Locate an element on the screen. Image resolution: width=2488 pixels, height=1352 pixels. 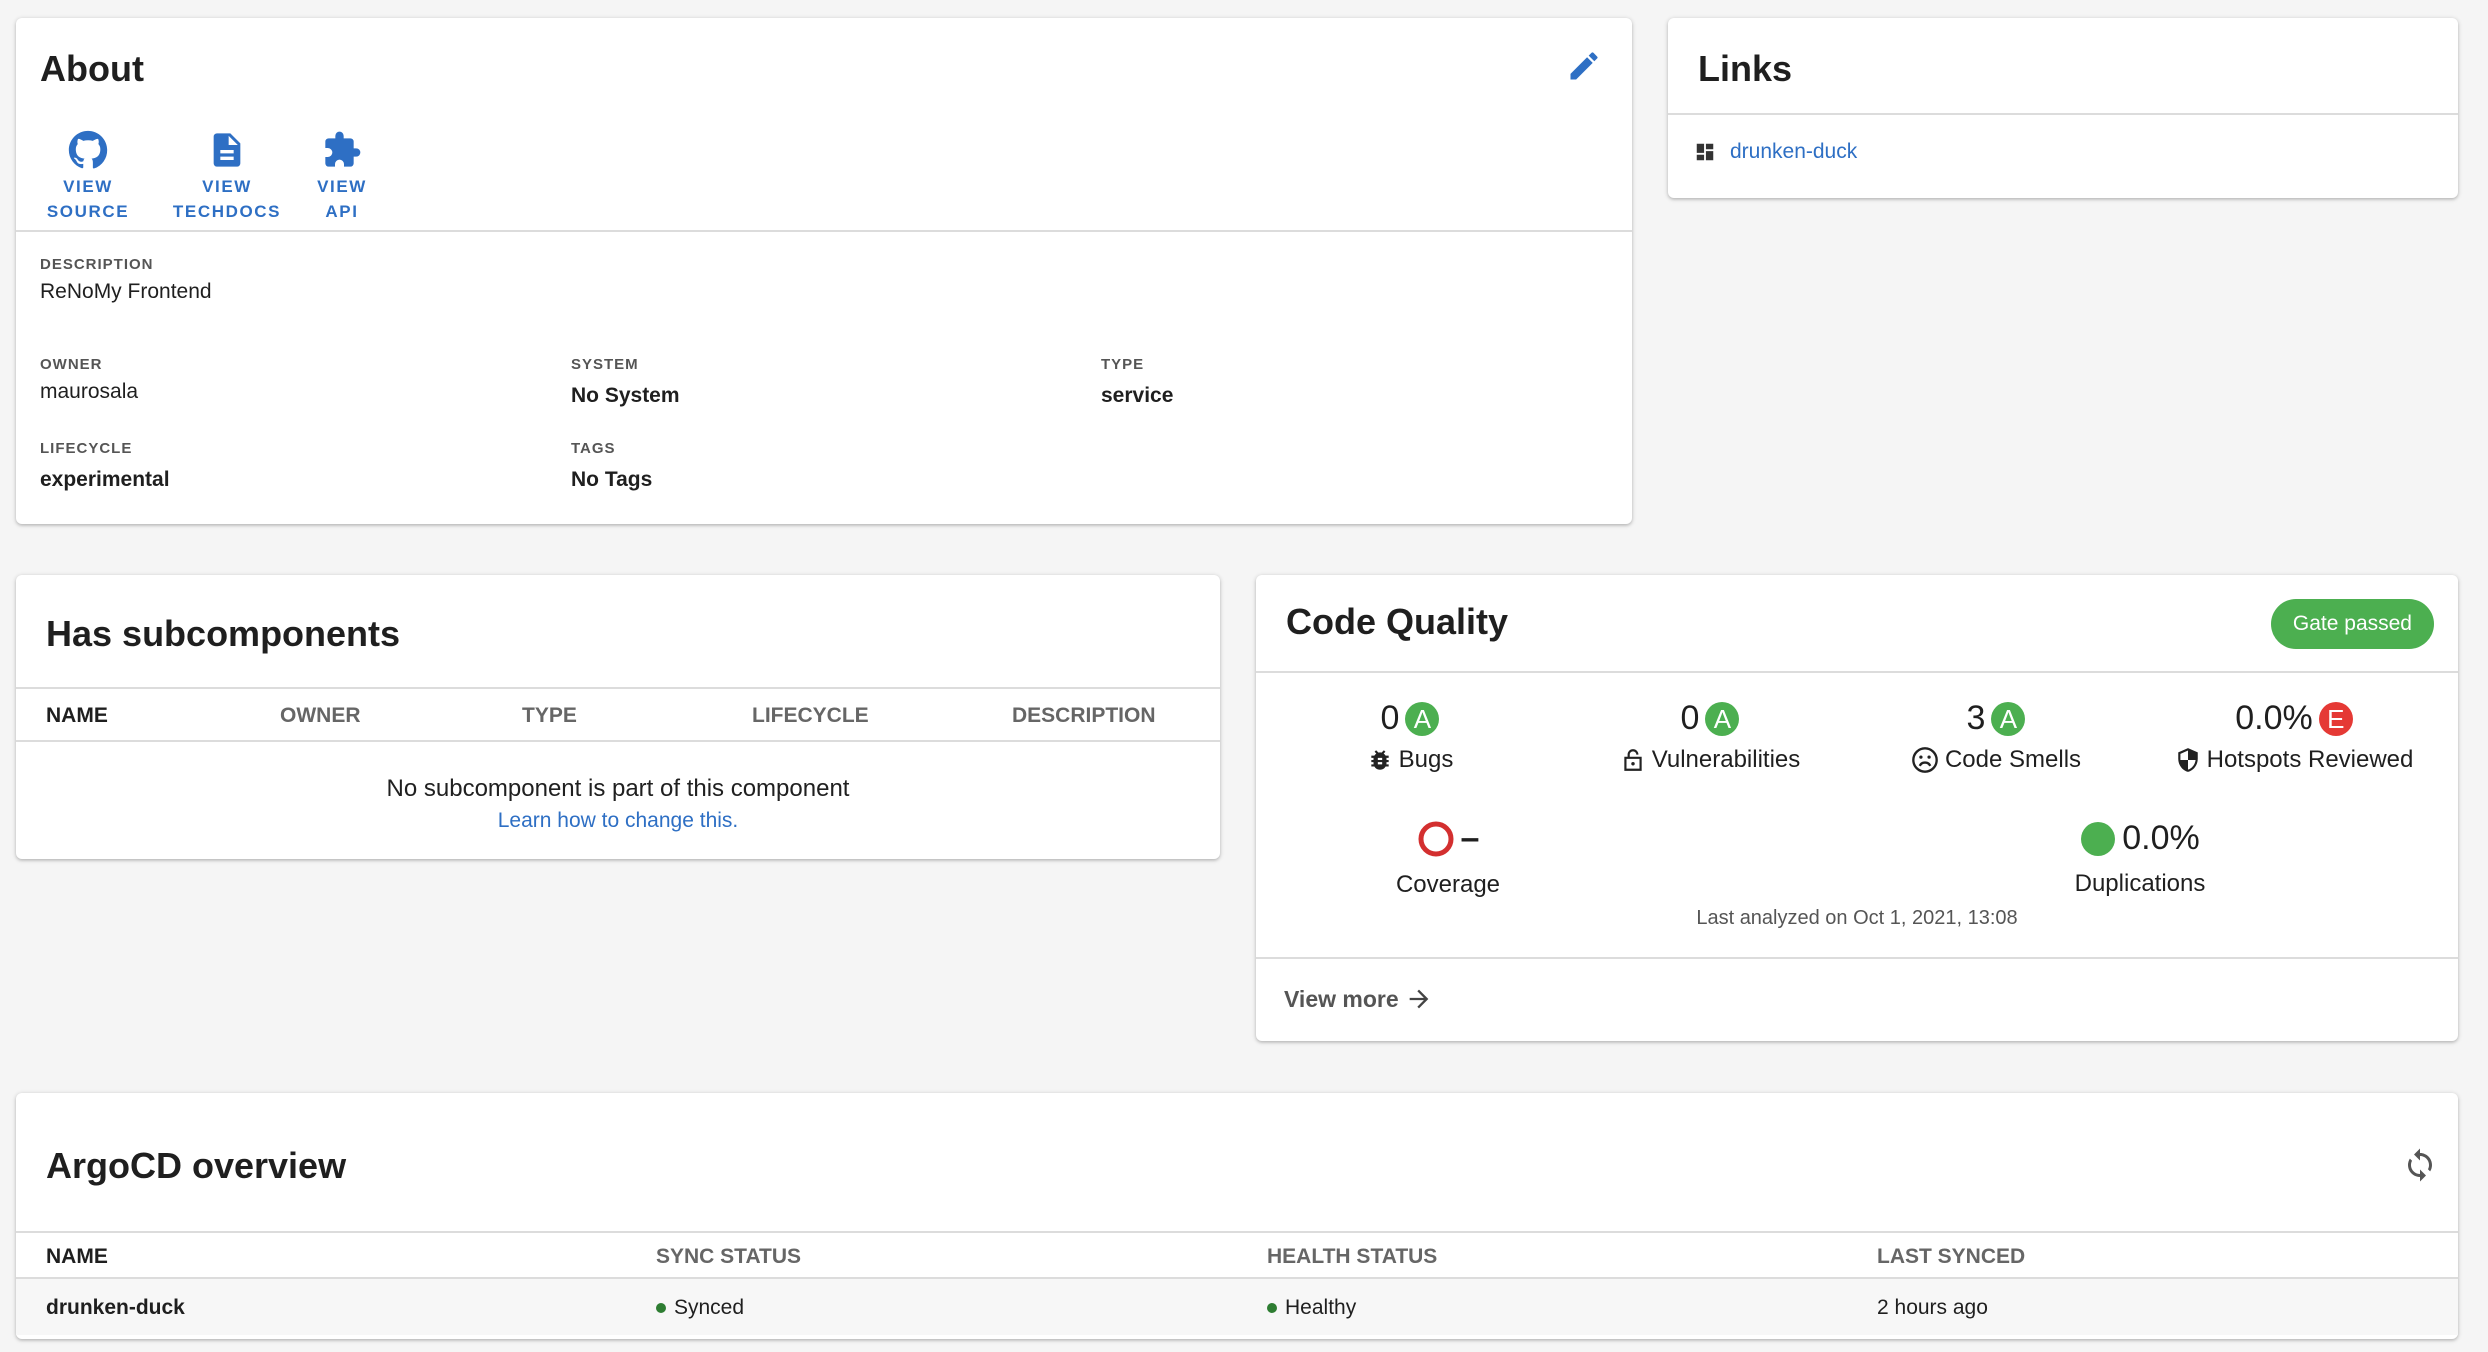
view-source-label-2: SOURCE is located at coordinates (88, 211).